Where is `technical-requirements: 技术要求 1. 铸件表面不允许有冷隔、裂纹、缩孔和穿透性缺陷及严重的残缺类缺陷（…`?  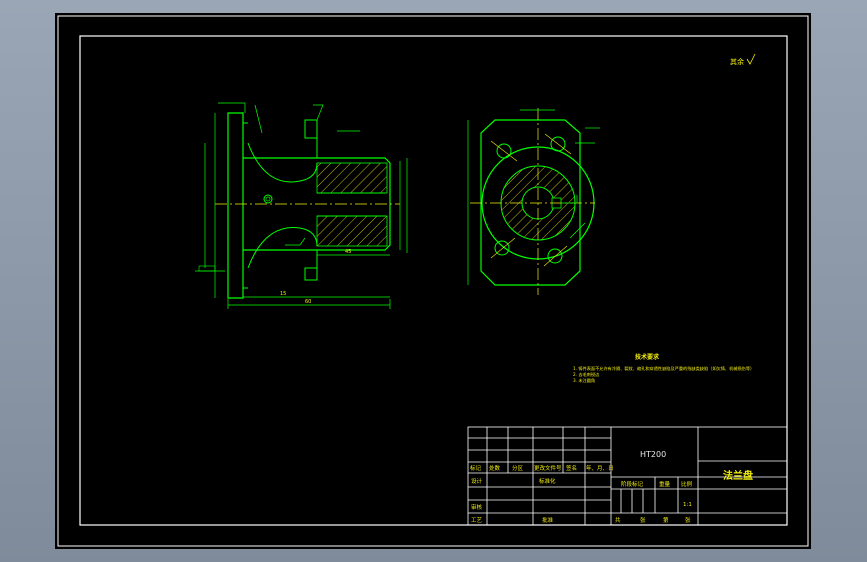 technical-requirements: 技术要求 1. 铸件表面不允许有冷隔、裂纹、缩孔和穿透性缺陷及严重的残缺类缺陷（… is located at coordinates (663, 368).